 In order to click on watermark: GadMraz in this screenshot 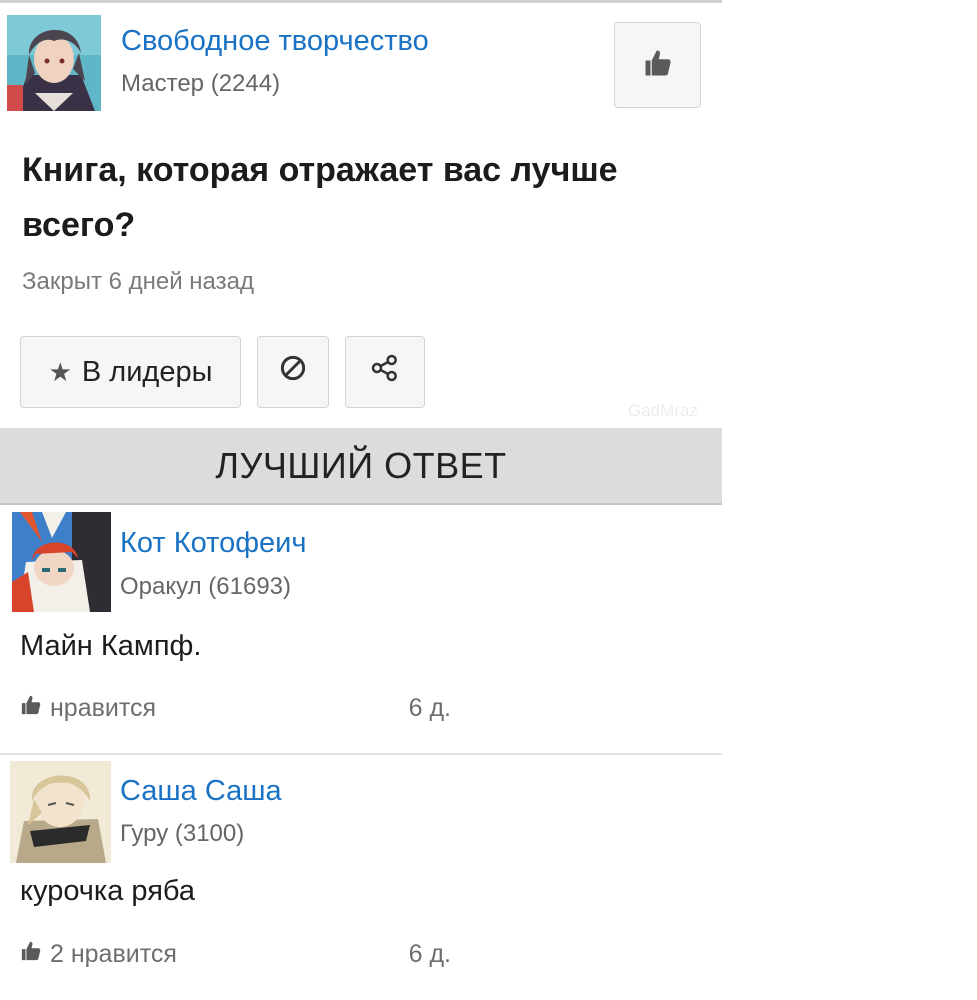, I will do `click(663, 410)`.